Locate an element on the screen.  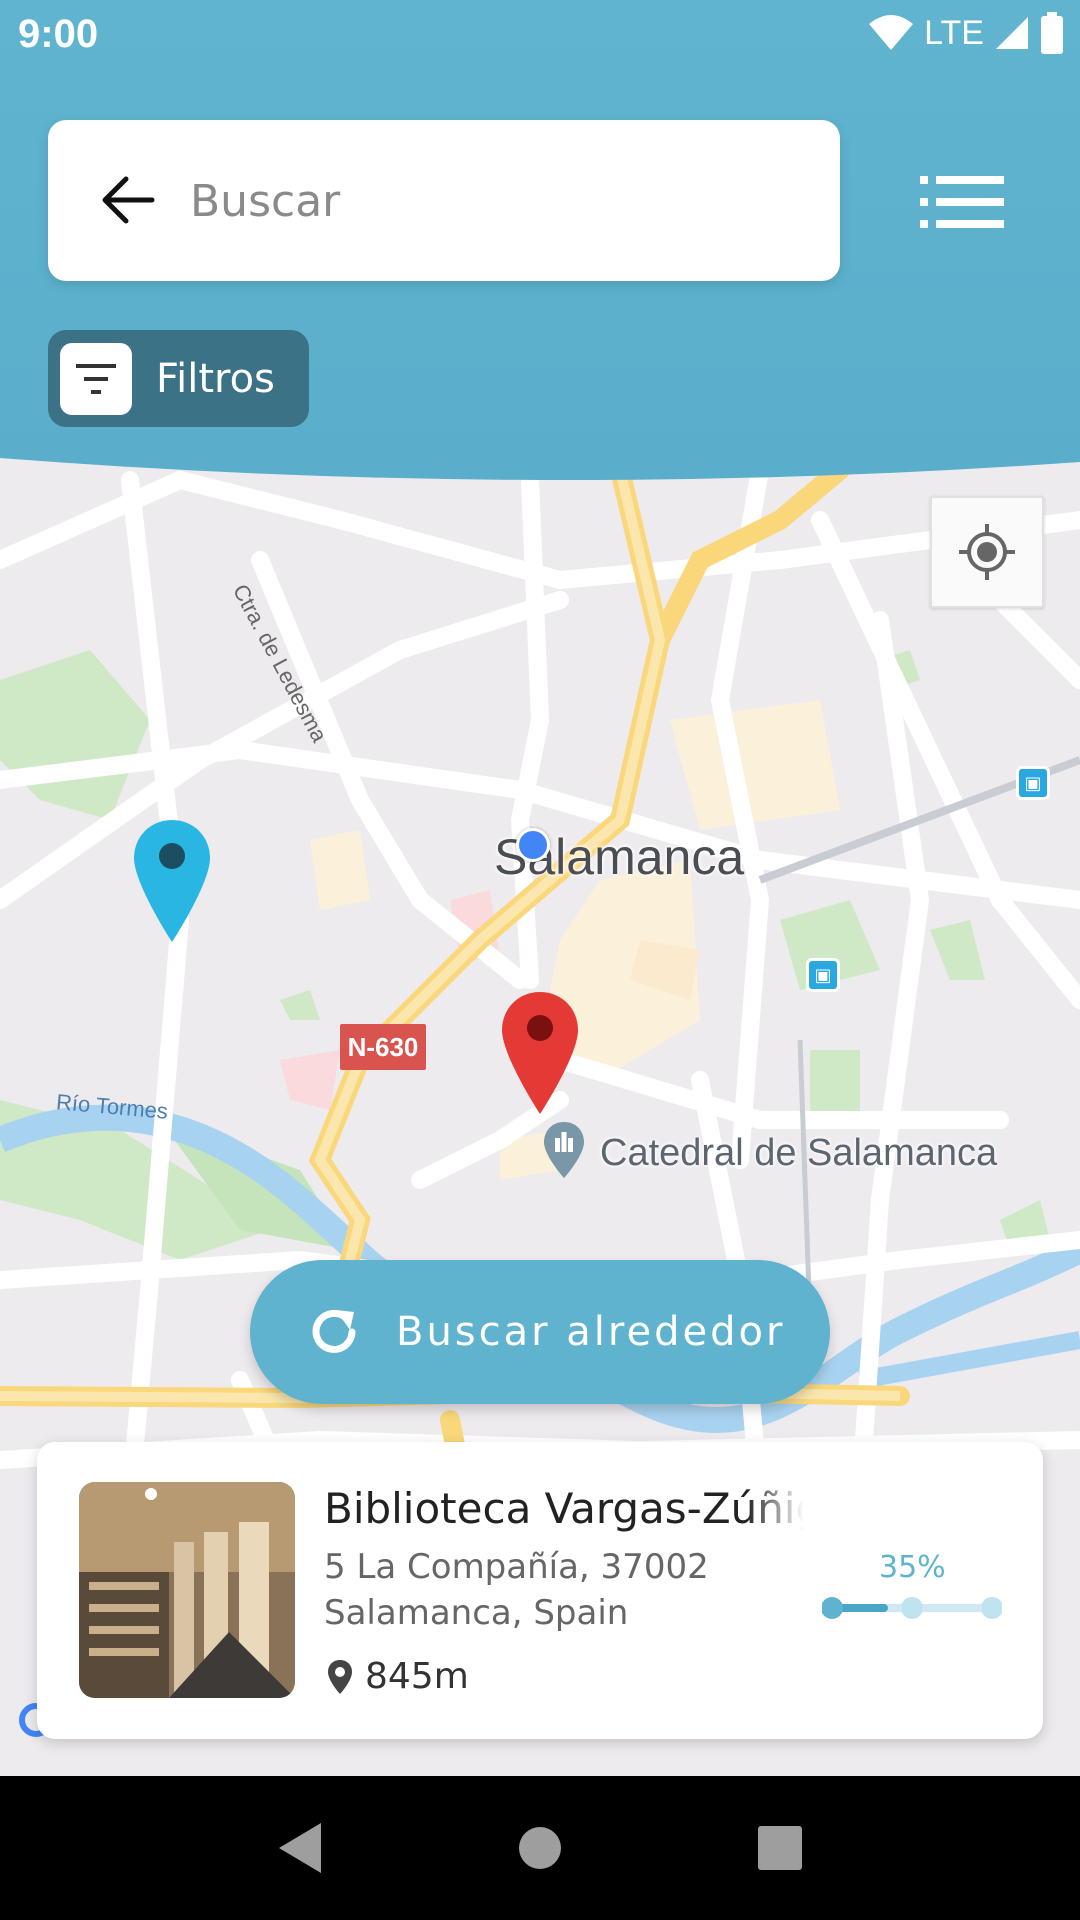
location-marker-red is located at coordinates (540, 1053).